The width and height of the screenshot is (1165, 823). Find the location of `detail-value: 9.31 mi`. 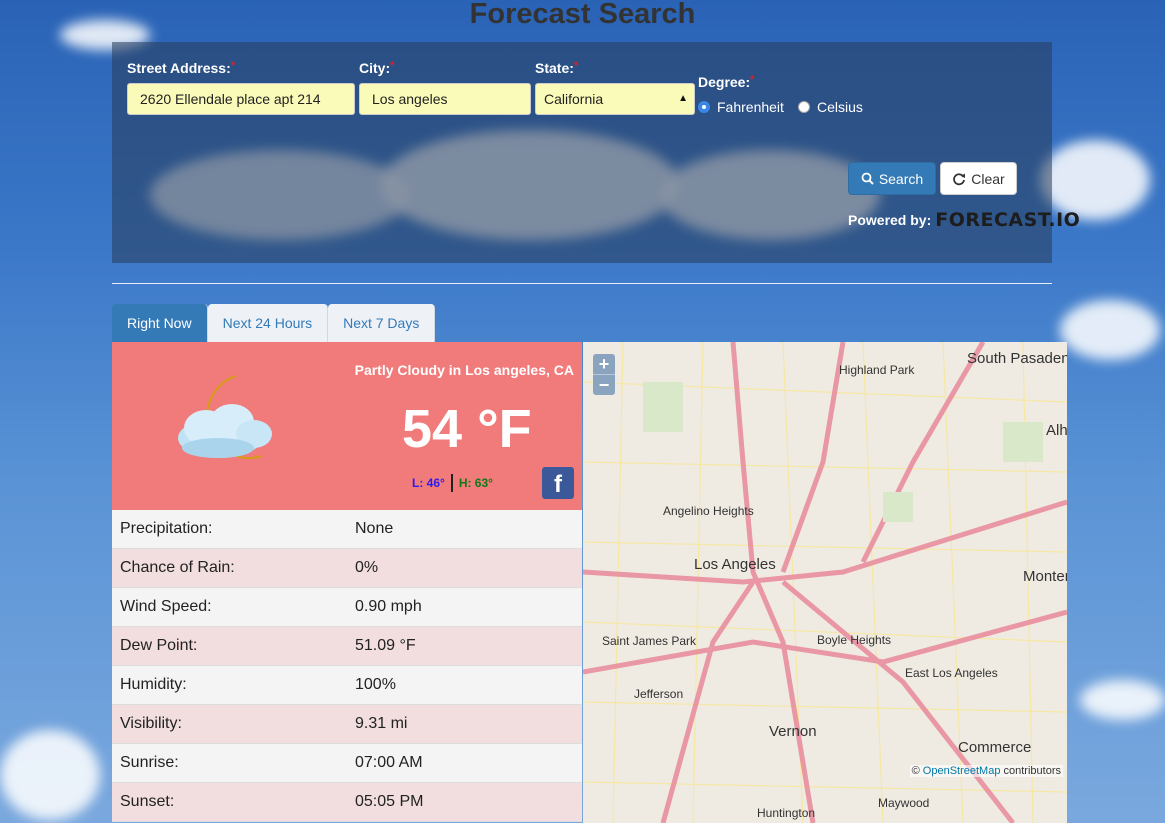

detail-value: 9.31 mi is located at coordinates (381, 723).